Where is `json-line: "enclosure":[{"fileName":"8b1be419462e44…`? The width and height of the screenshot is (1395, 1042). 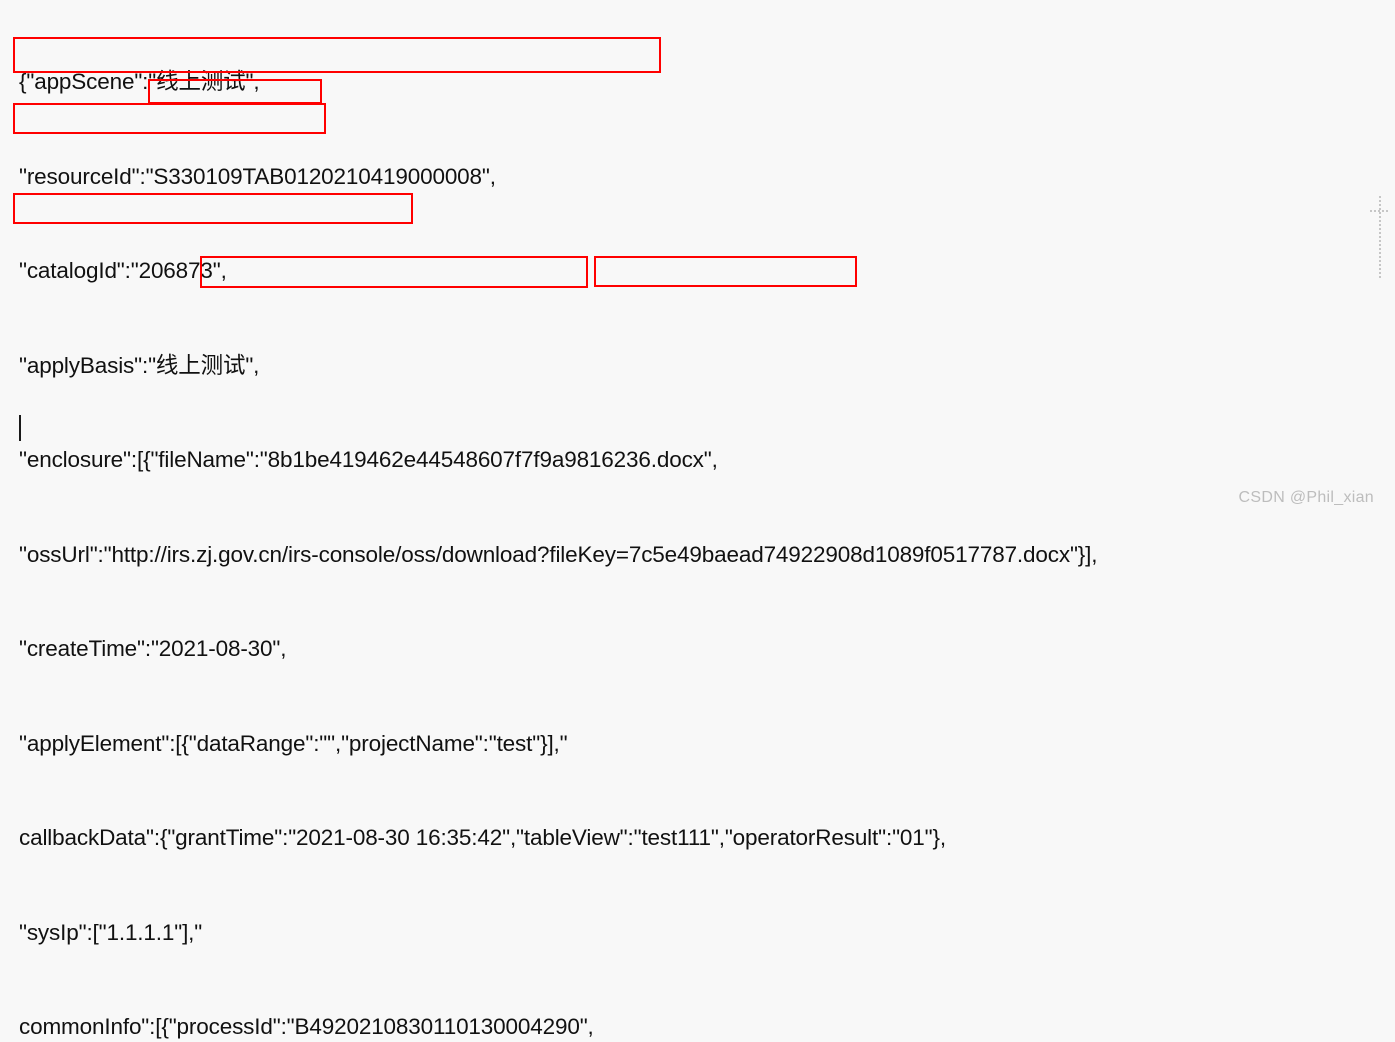
json-line: "enclosure":[{"fileName":"8b1be419462e44… is located at coordinates (368, 459).